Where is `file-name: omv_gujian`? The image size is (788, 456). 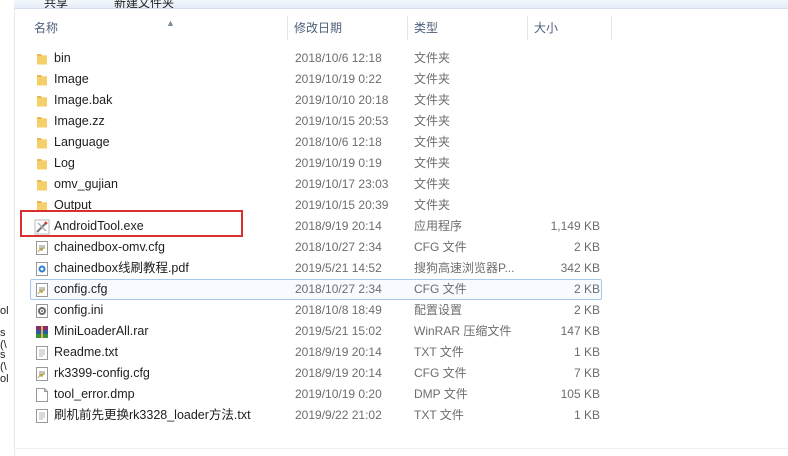
file-name: omv_gujian is located at coordinates (86, 184).